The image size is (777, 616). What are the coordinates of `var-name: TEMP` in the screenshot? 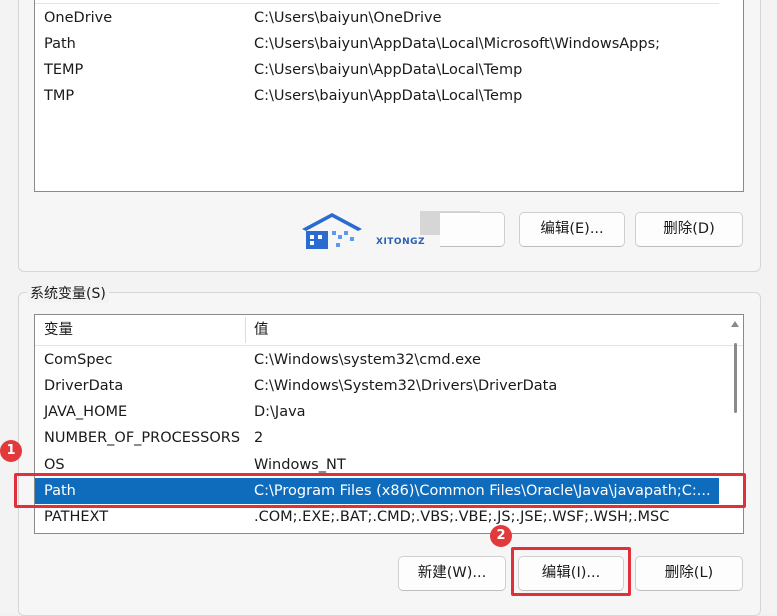 It's located at (64, 70).